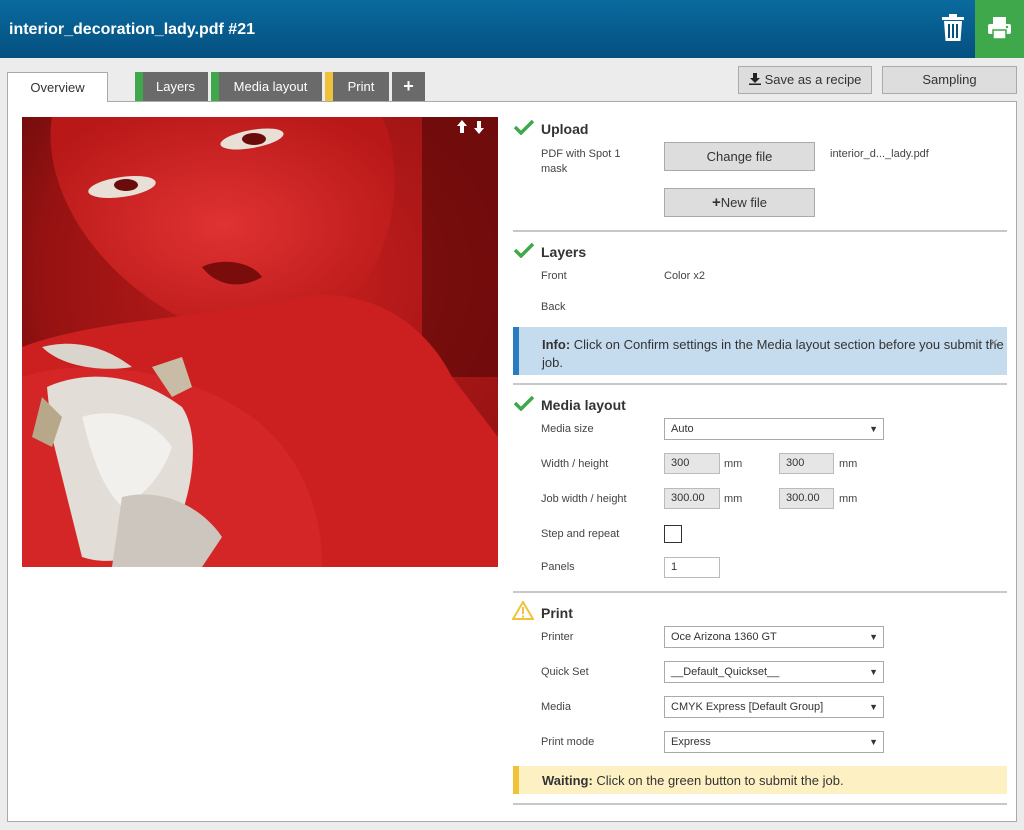 The image size is (1024, 830). I want to click on job-width-input: 300.00, so click(692, 498).